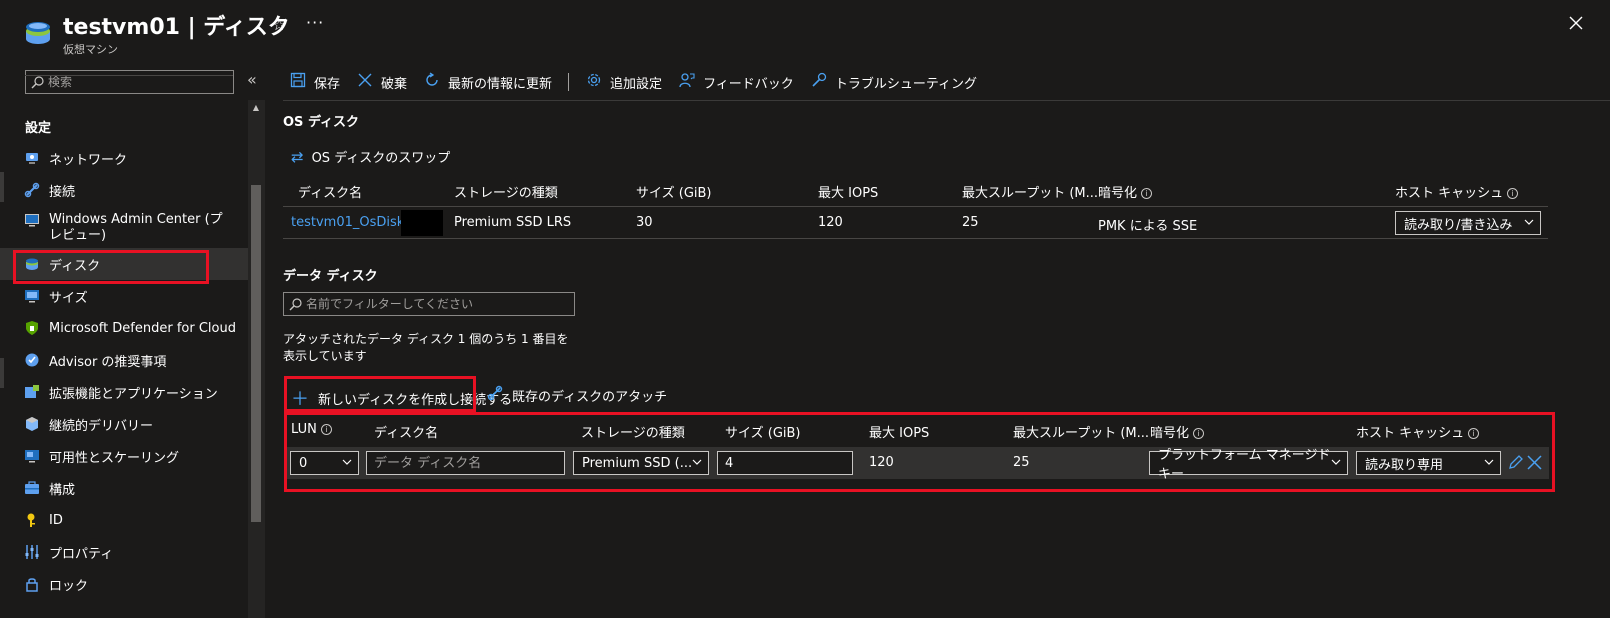 The width and height of the screenshot is (1610, 618). What do you see at coordinates (577, 395) in the screenshot?
I see `attach-existing-disk-button: 既存のディスクのアタッチ` at bounding box center [577, 395].